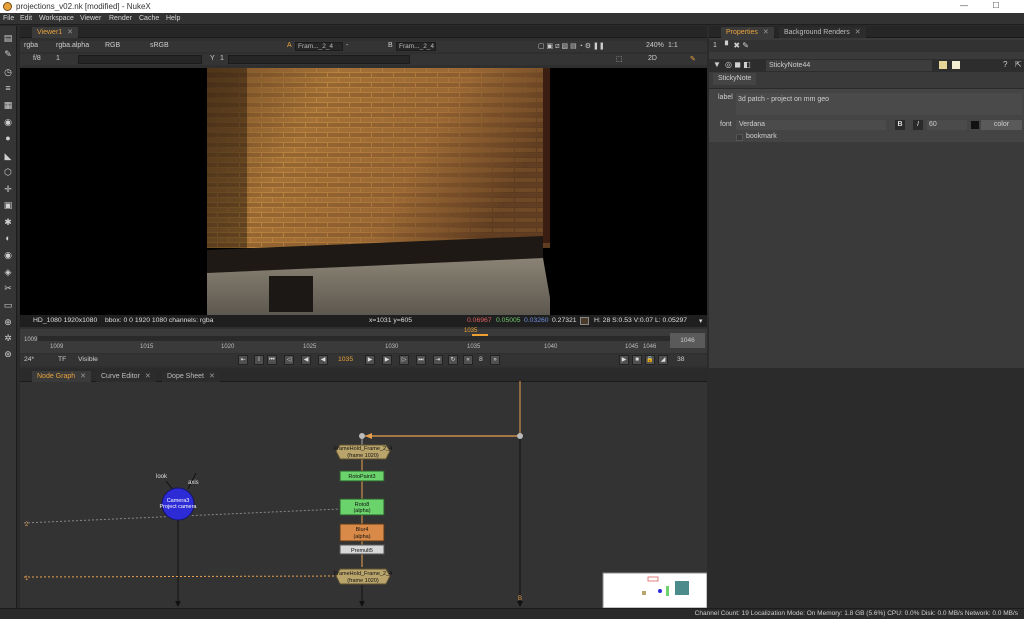 Image resolution: width=1024 pixels, height=619 pixels. I want to click on furnace-icon: ▭, so click(8, 305).